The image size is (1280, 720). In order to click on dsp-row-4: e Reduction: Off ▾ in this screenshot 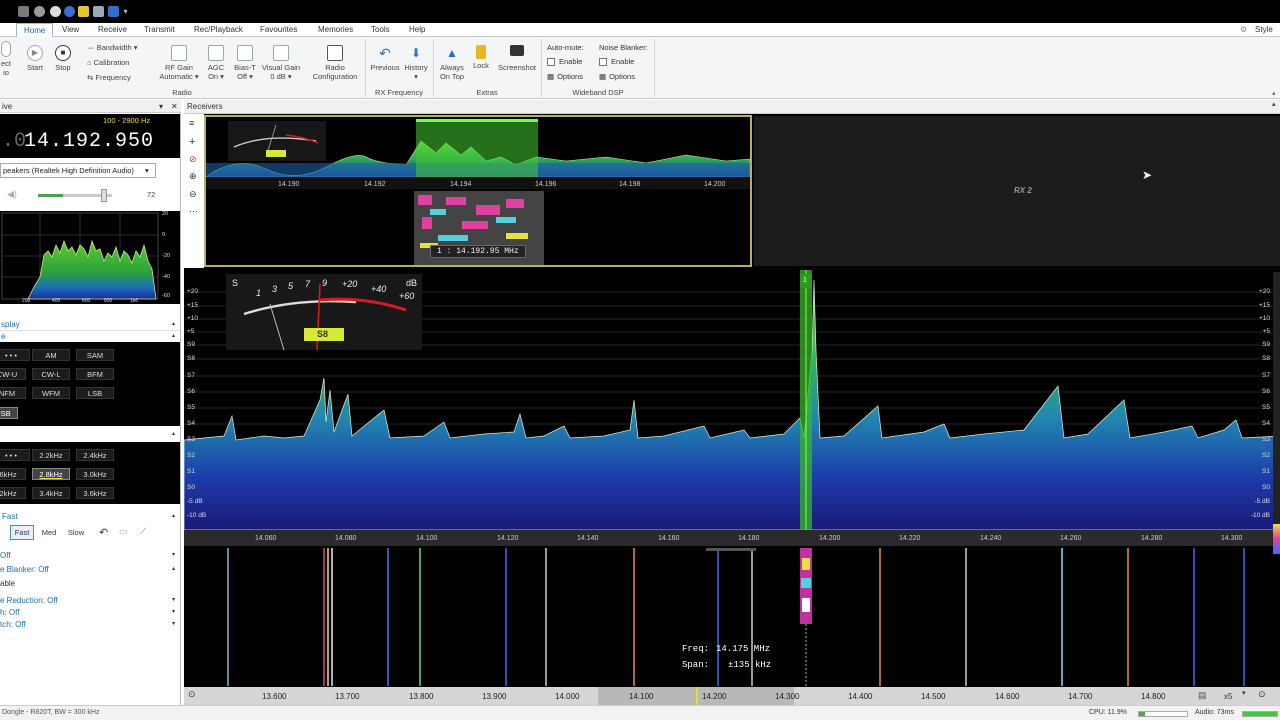, I will do `click(90, 601)`.